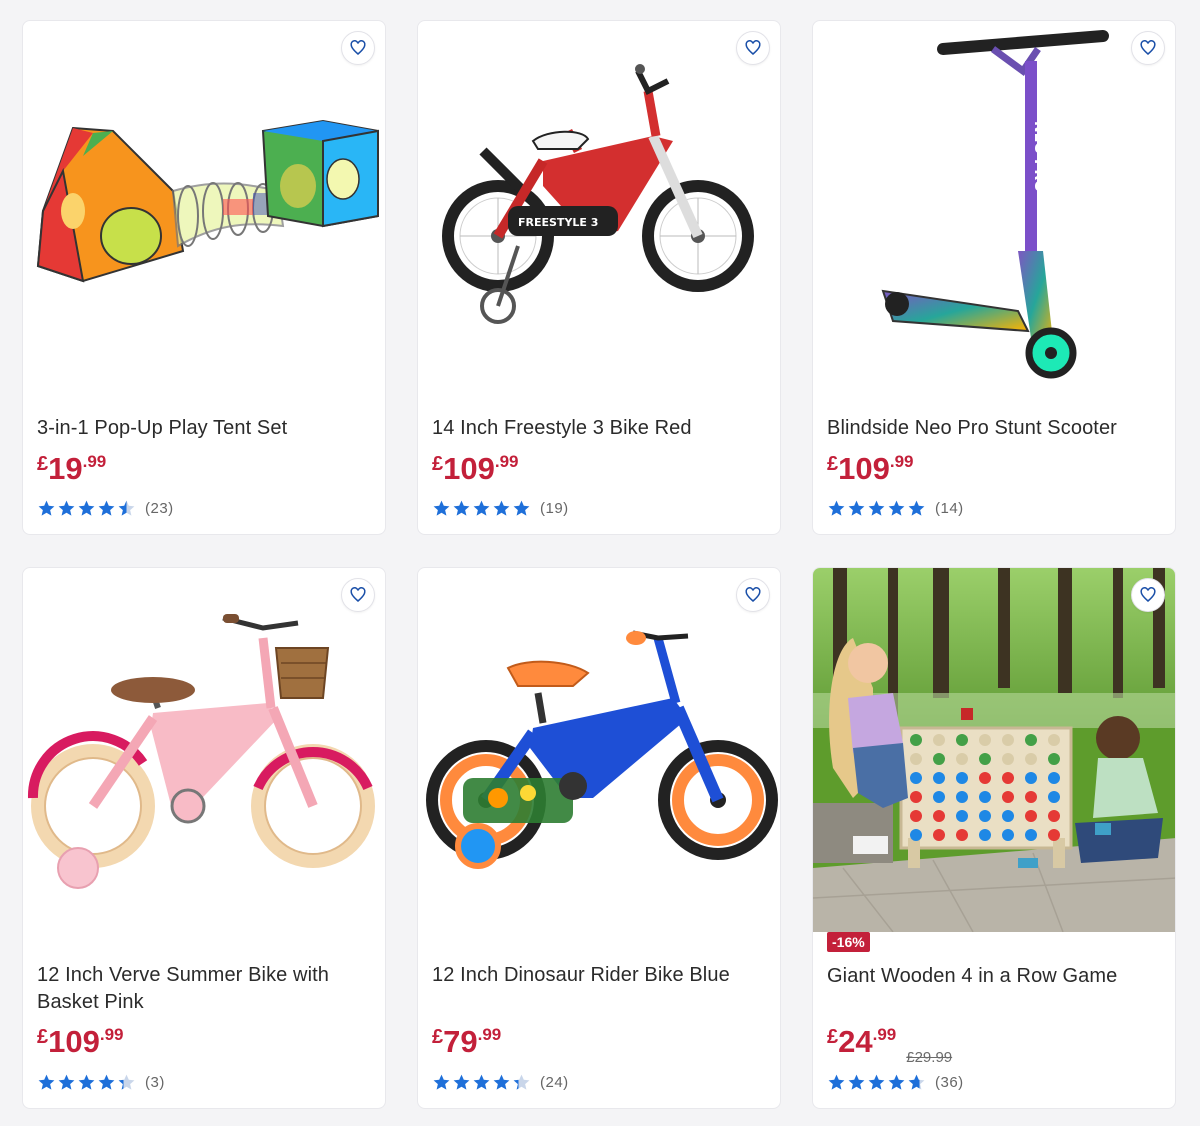  I want to click on review-count: (3), so click(155, 1082).